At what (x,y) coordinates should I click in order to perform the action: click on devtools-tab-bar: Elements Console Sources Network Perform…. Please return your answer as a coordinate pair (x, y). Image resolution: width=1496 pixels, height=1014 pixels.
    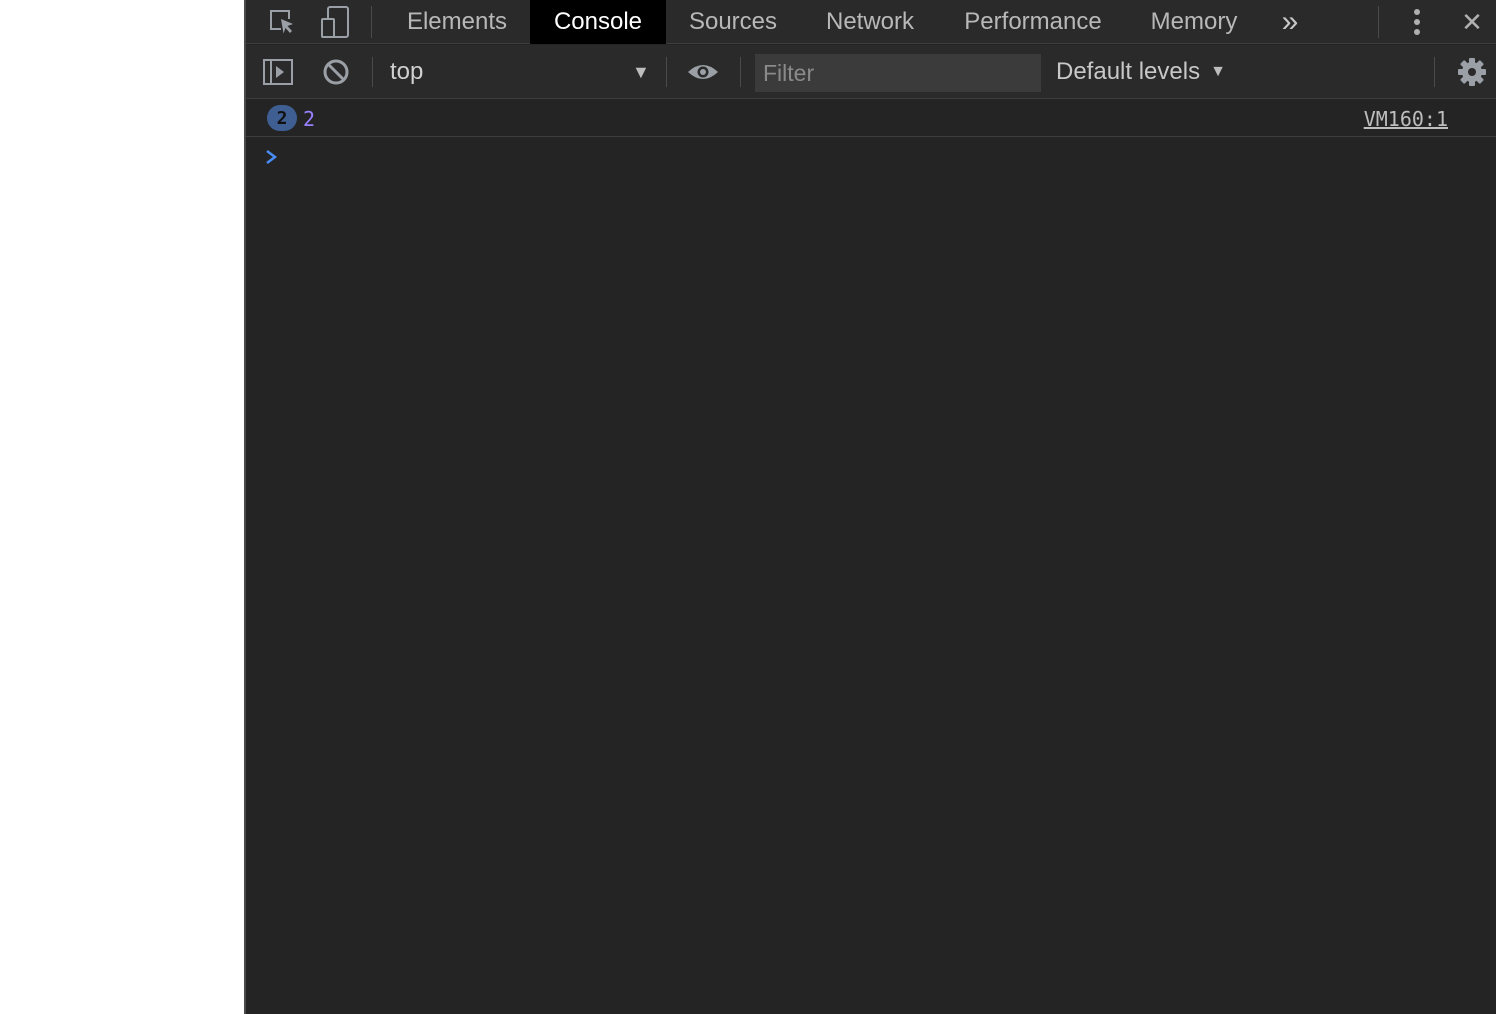
    Looking at the image, I should click on (871, 22).